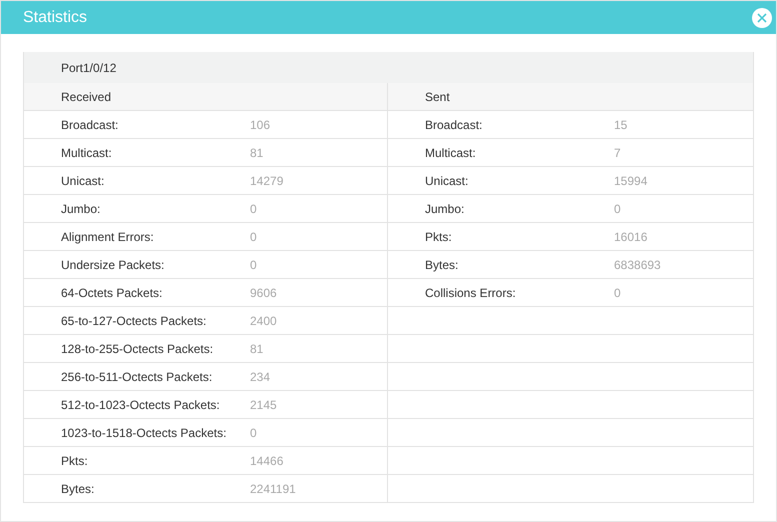 The height and width of the screenshot is (522, 777). What do you see at coordinates (621, 125) in the screenshot?
I see `stat-value: 15` at bounding box center [621, 125].